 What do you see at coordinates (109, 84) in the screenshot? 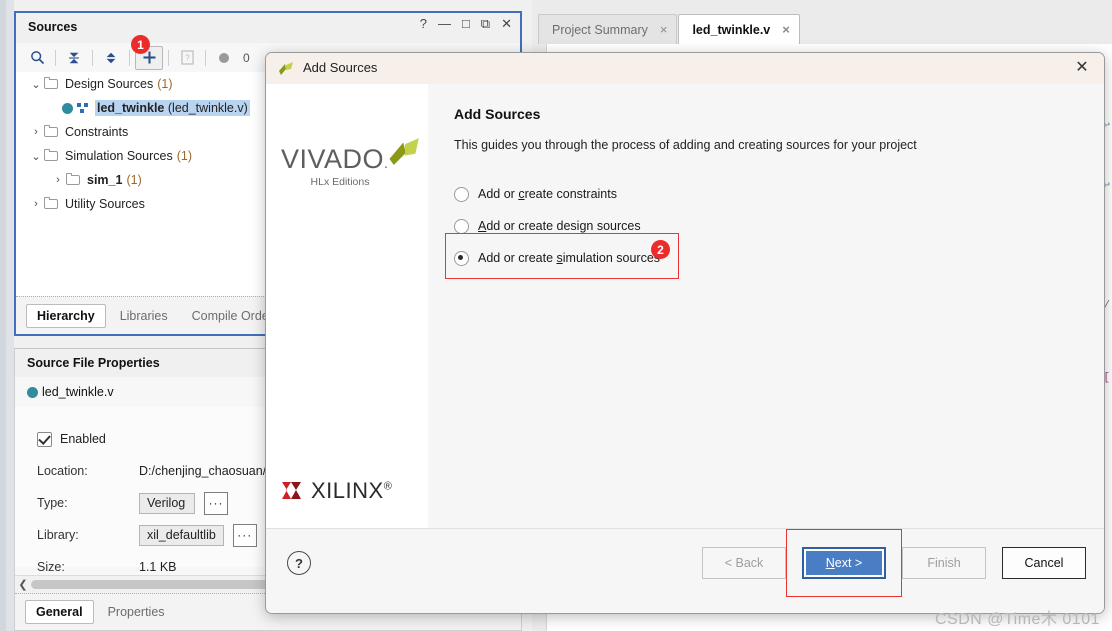
I see `tree-item-label: Design Sources` at bounding box center [109, 84].